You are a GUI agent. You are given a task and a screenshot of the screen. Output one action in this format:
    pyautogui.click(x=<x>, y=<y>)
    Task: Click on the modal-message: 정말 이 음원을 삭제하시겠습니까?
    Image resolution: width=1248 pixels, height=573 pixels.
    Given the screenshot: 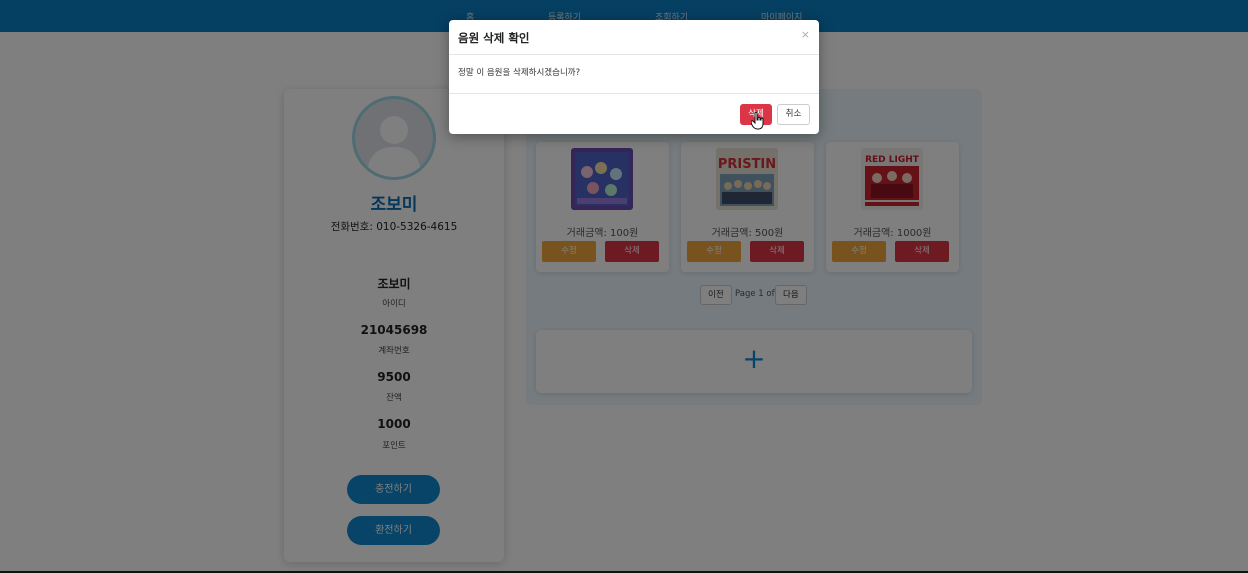 What is the action you would take?
    pyautogui.click(x=519, y=73)
    